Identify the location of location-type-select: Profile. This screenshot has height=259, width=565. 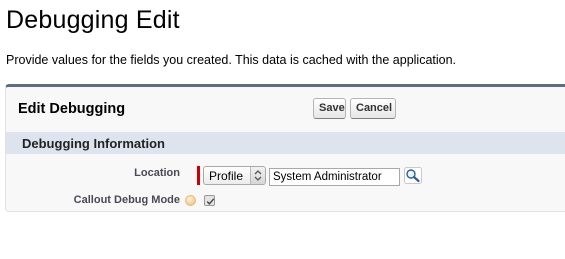
(234, 175).